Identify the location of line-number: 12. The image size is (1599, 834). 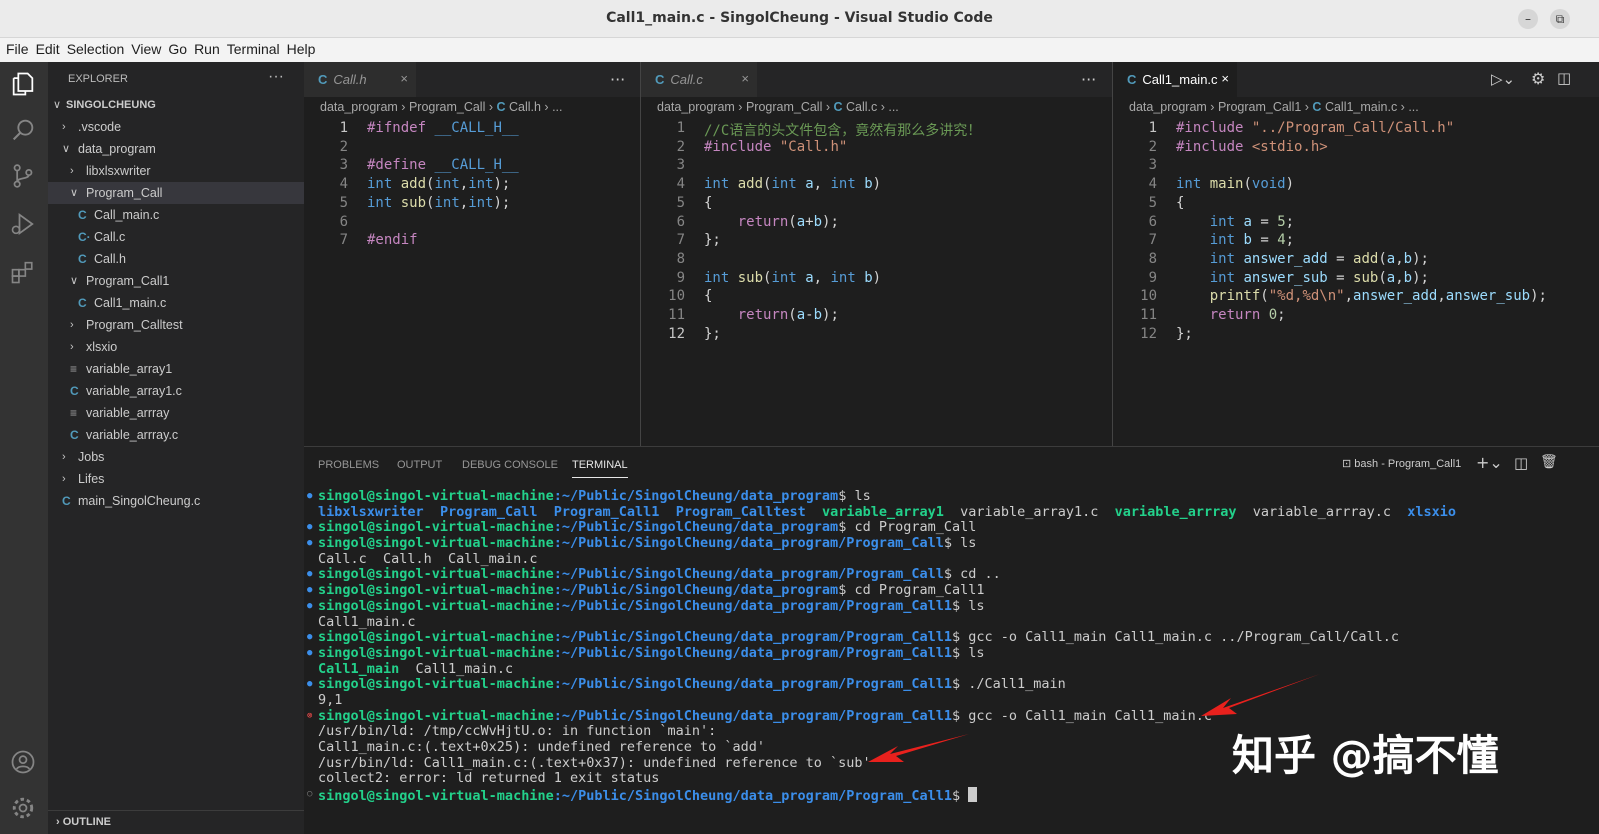
(1148, 333).